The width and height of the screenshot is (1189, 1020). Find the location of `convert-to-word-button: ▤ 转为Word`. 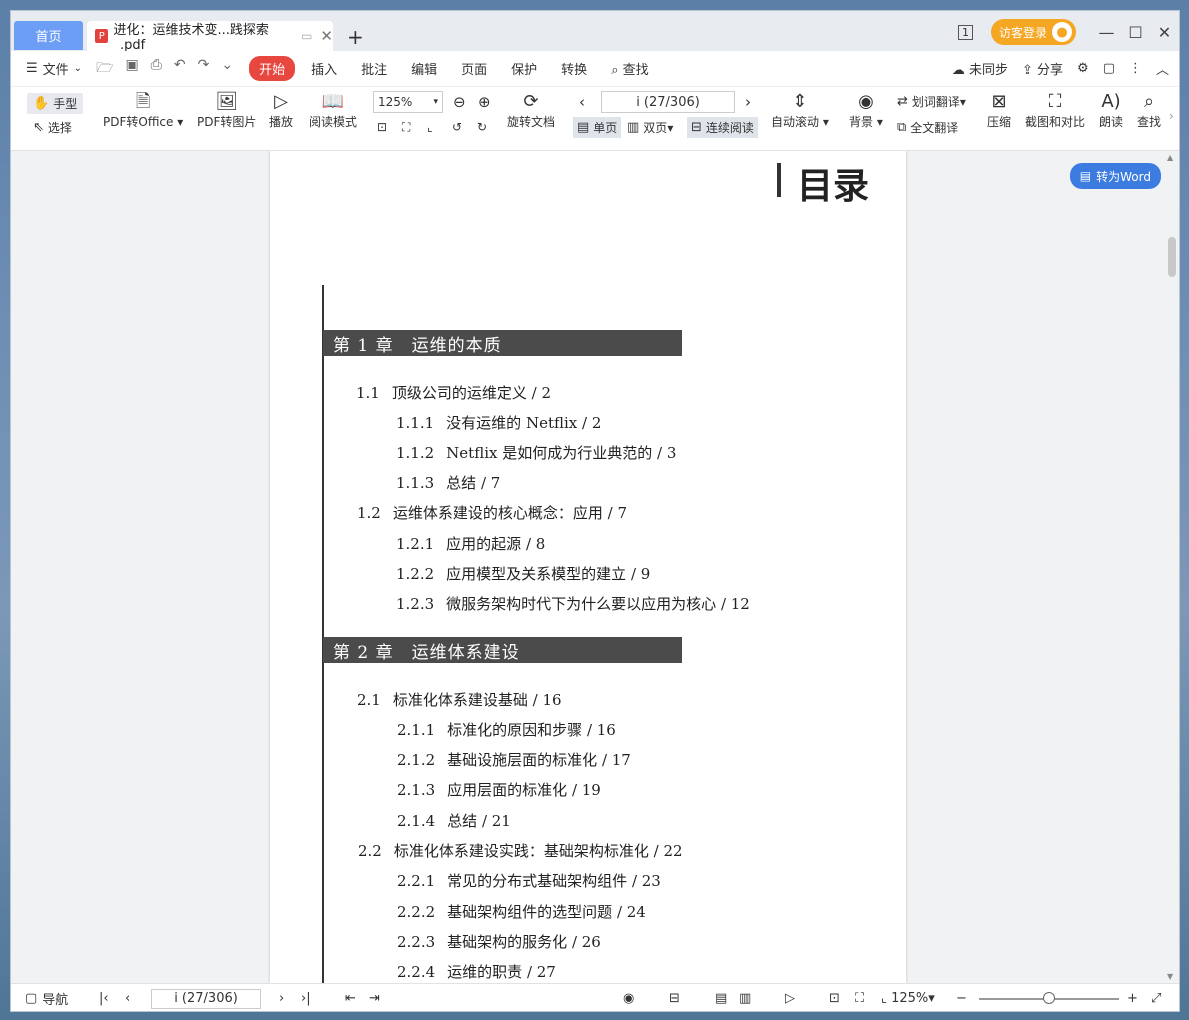

convert-to-word-button: ▤ 转为Word is located at coordinates (1115, 176).